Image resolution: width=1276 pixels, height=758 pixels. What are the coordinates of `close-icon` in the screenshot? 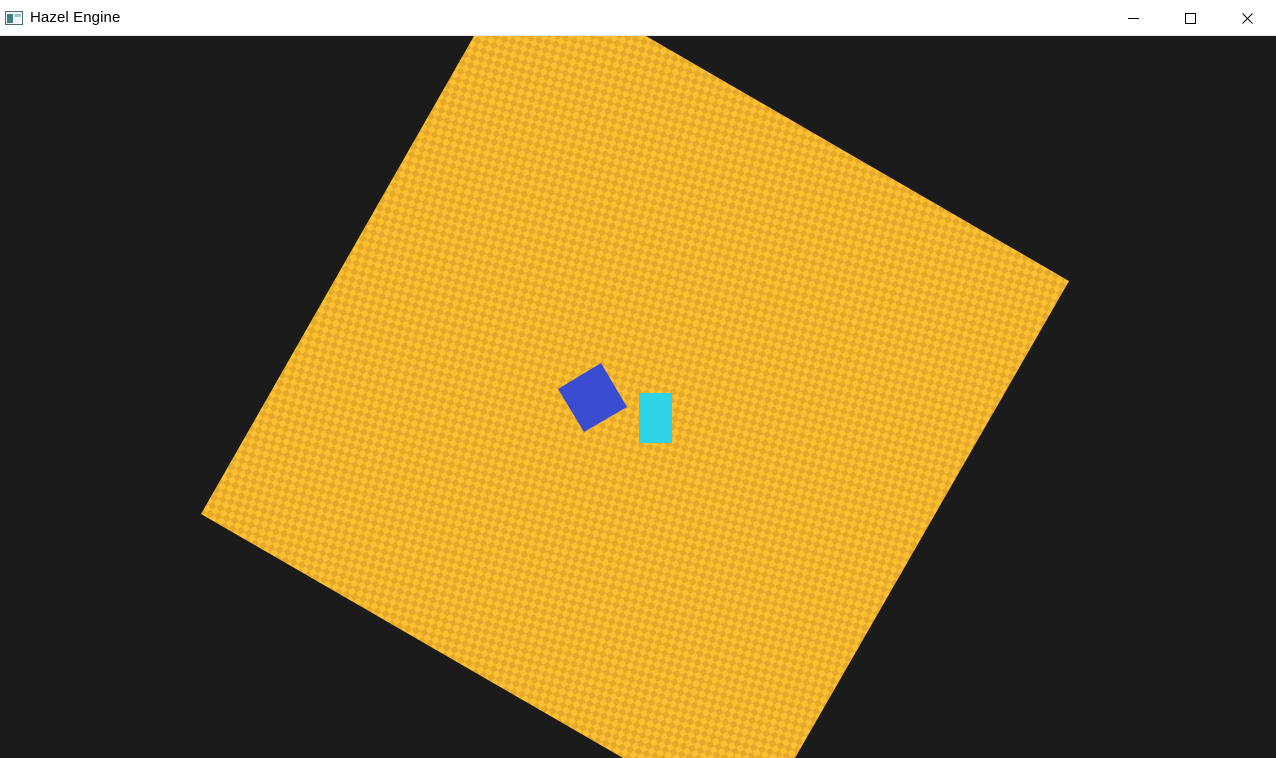 It's located at (1247, 18).